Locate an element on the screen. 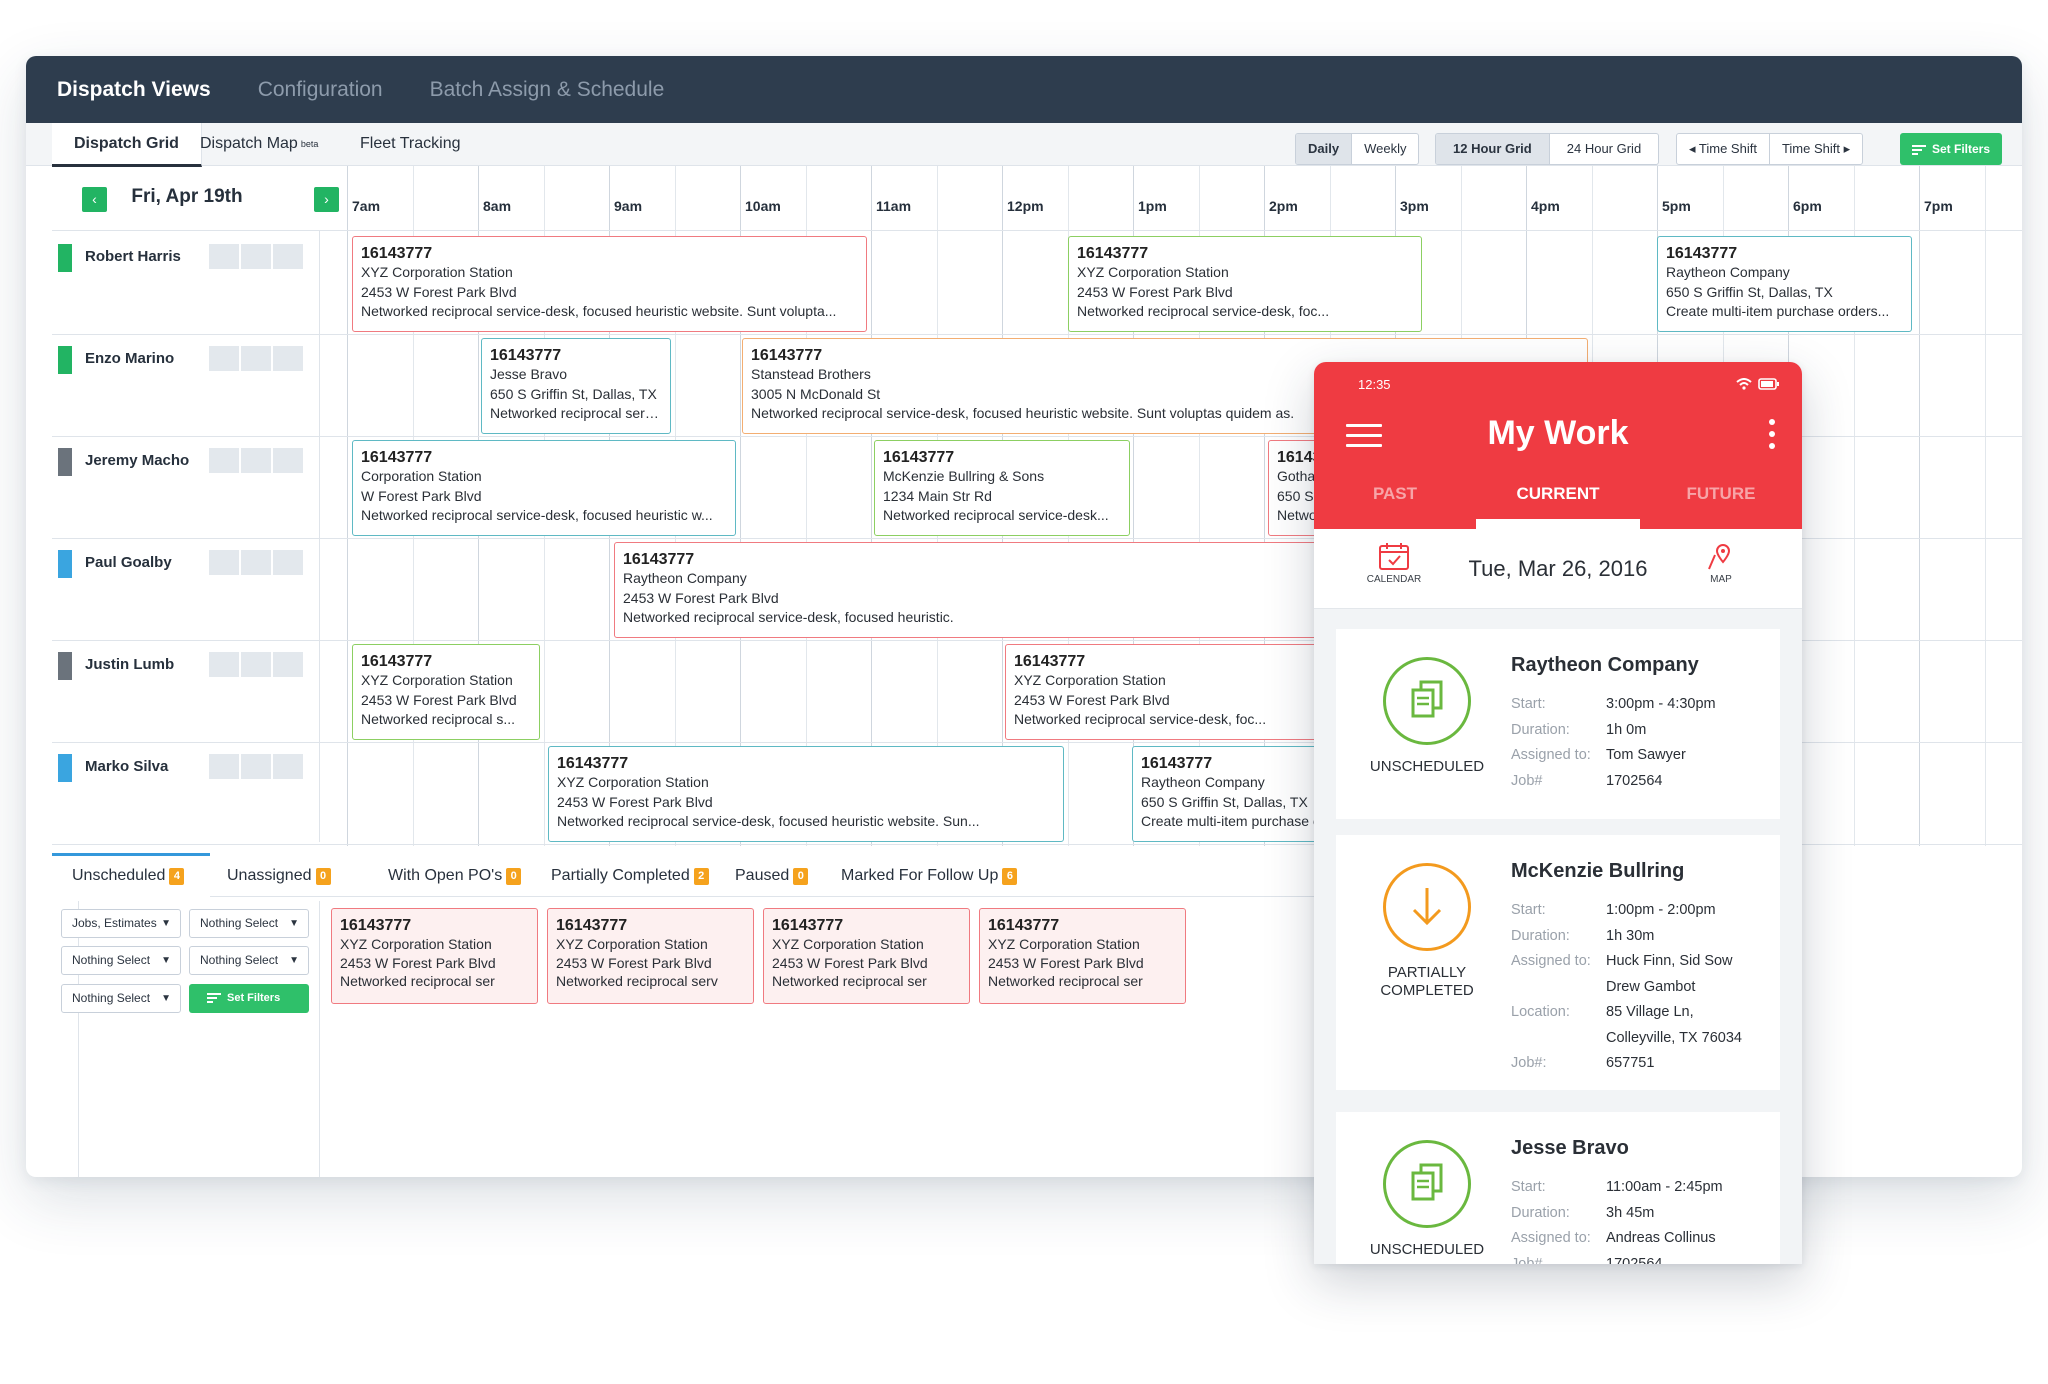 This screenshot has width=2048, height=1384. detail-value: Tom Sawyer is located at coordinates (1646, 755).